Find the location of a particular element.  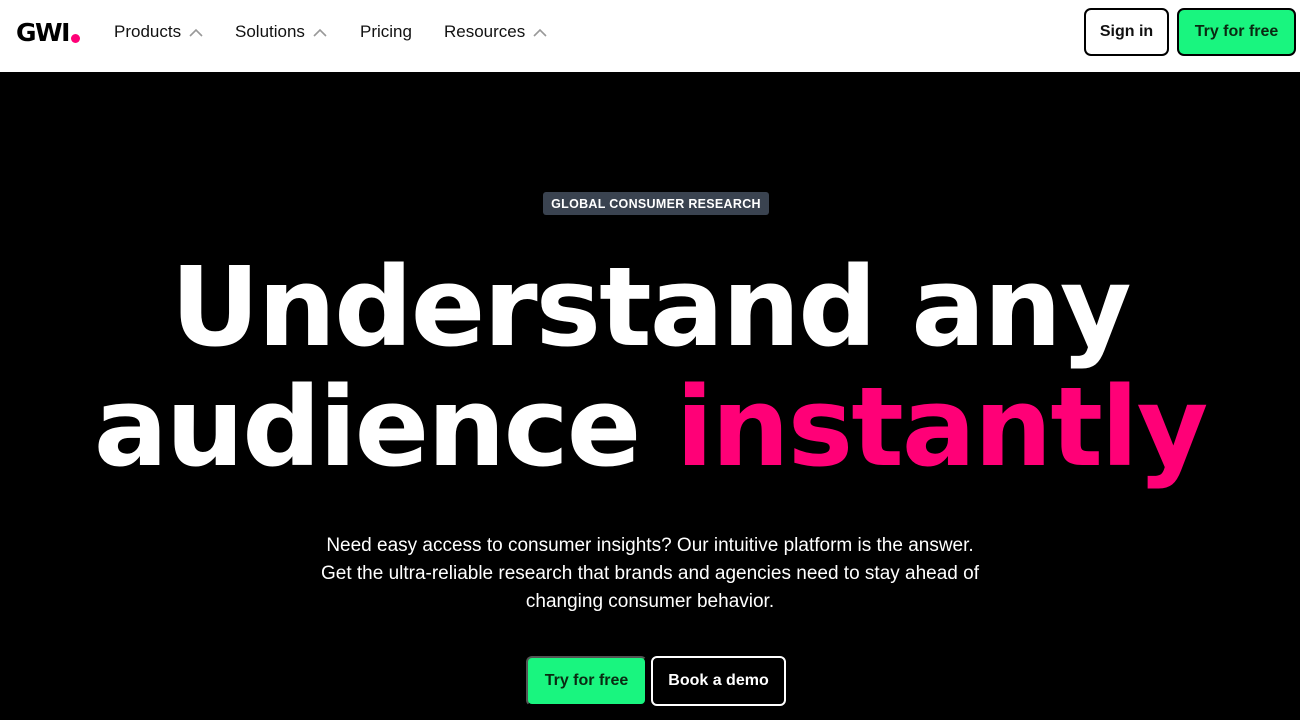

nav-resources: Resources is located at coordinates (495, 32).